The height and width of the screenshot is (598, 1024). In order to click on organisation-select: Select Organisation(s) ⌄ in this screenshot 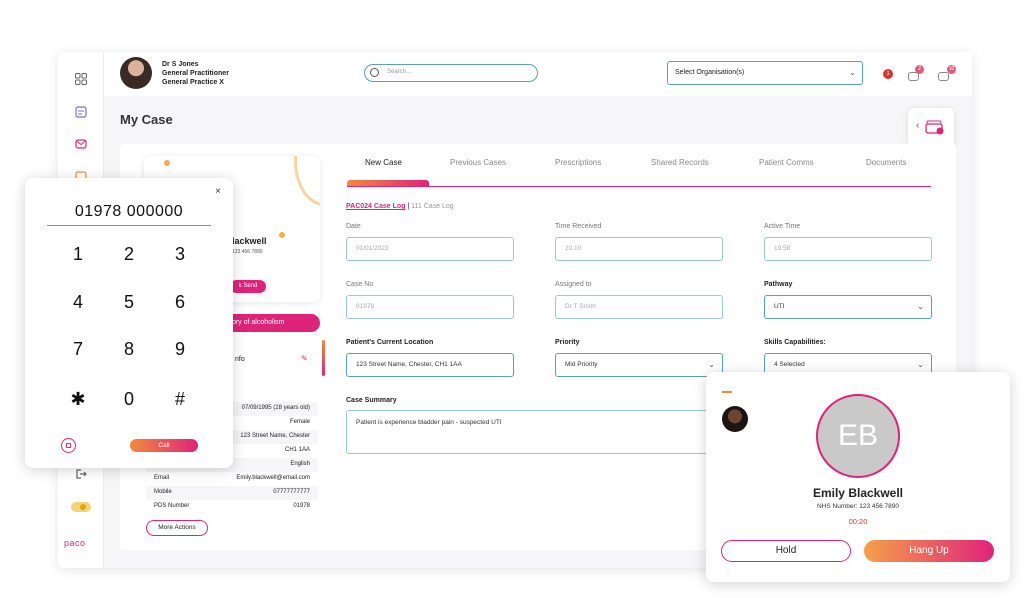, I will do `click(765, 73)`.